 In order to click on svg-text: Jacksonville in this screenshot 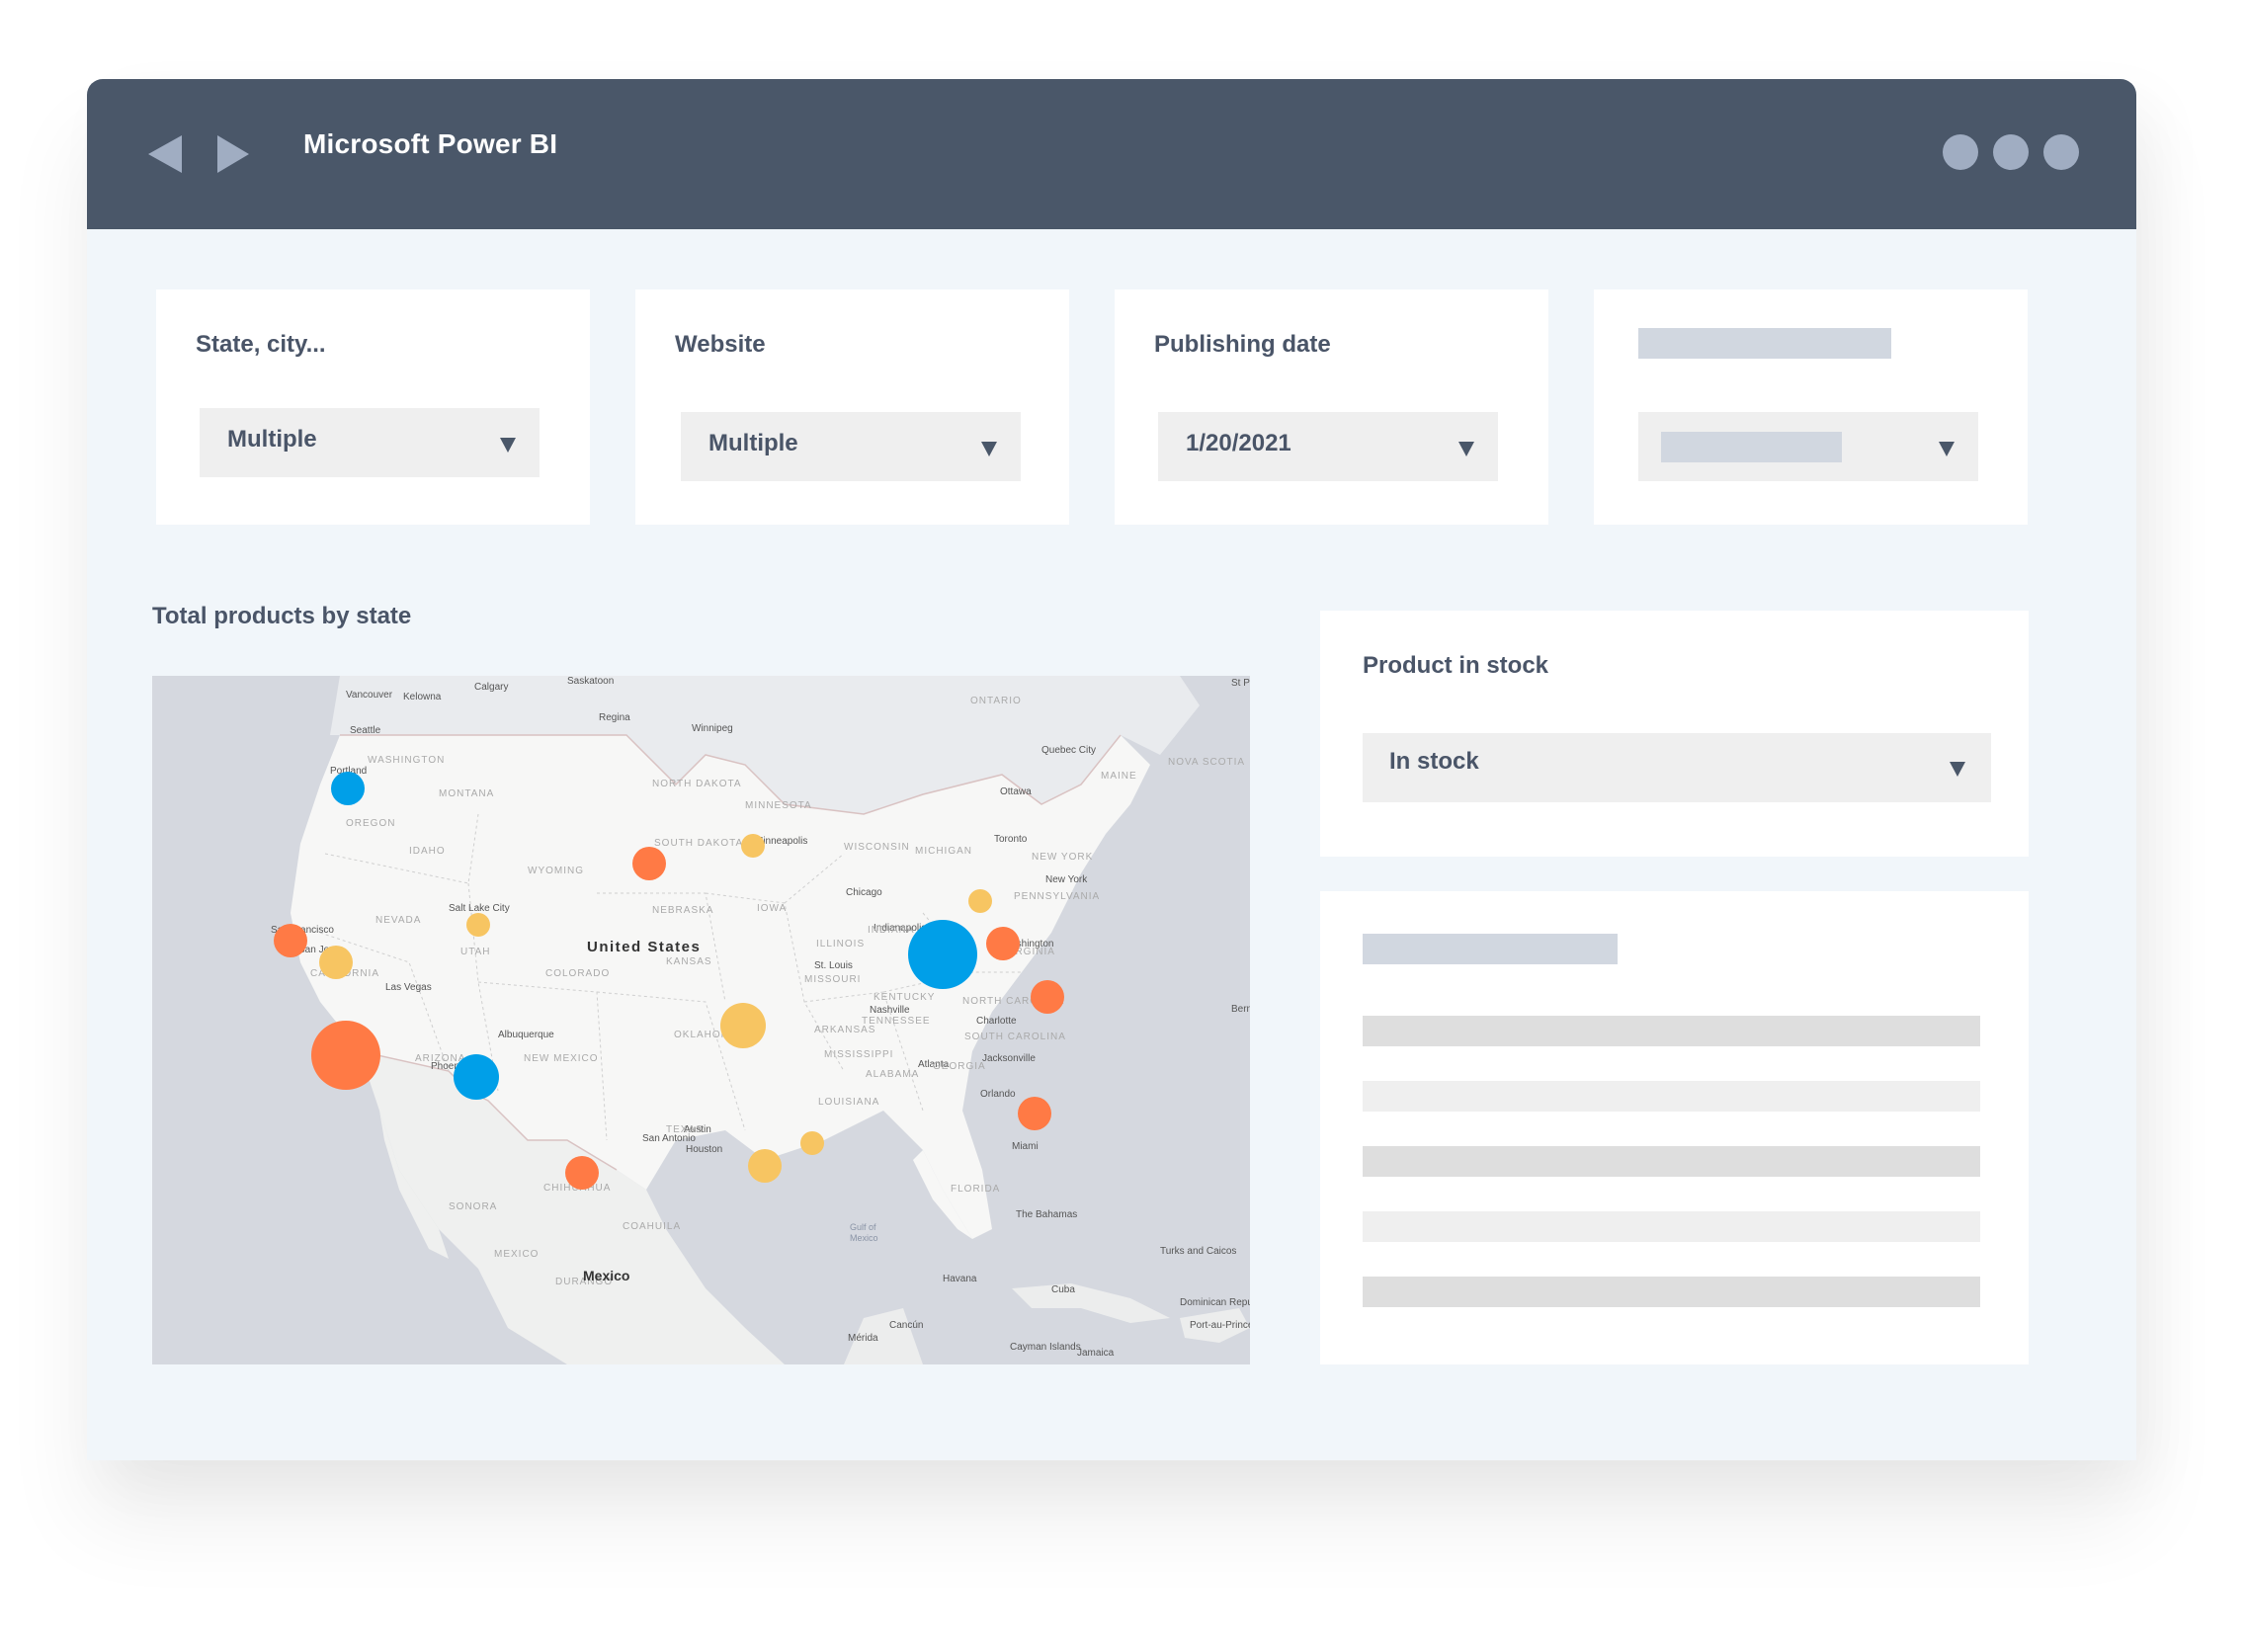, I will do `click(1009, 1058)`.